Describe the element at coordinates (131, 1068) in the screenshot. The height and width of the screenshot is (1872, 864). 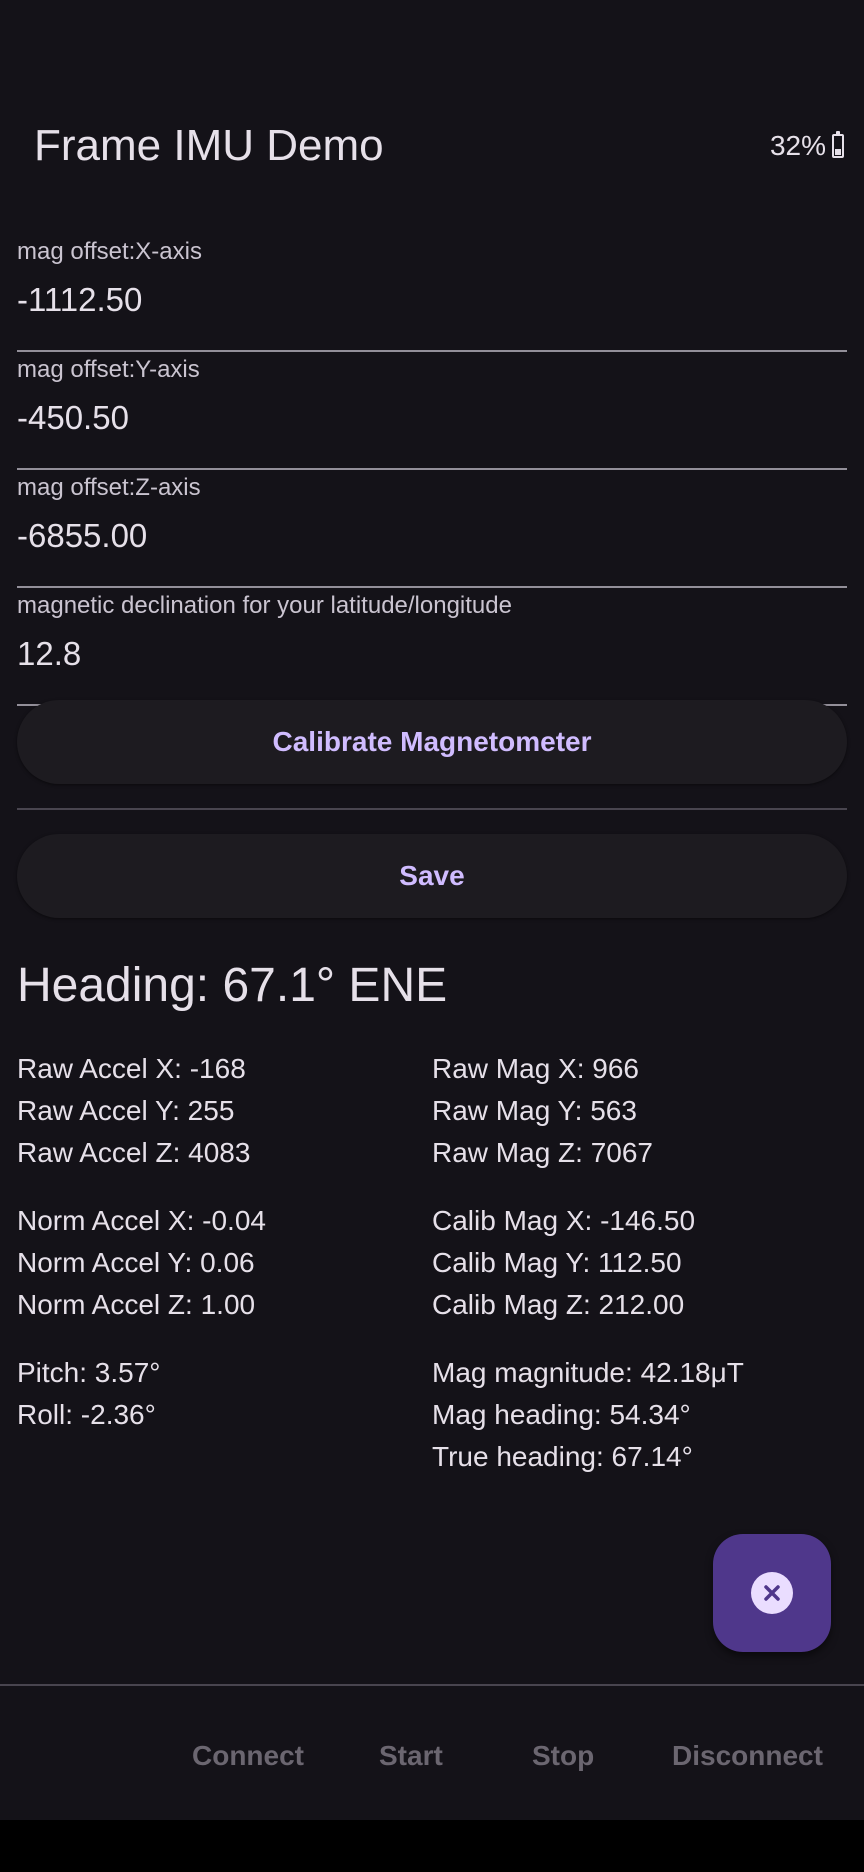
I see `raw-accel-x: Raw Accel X: -168` at that location.